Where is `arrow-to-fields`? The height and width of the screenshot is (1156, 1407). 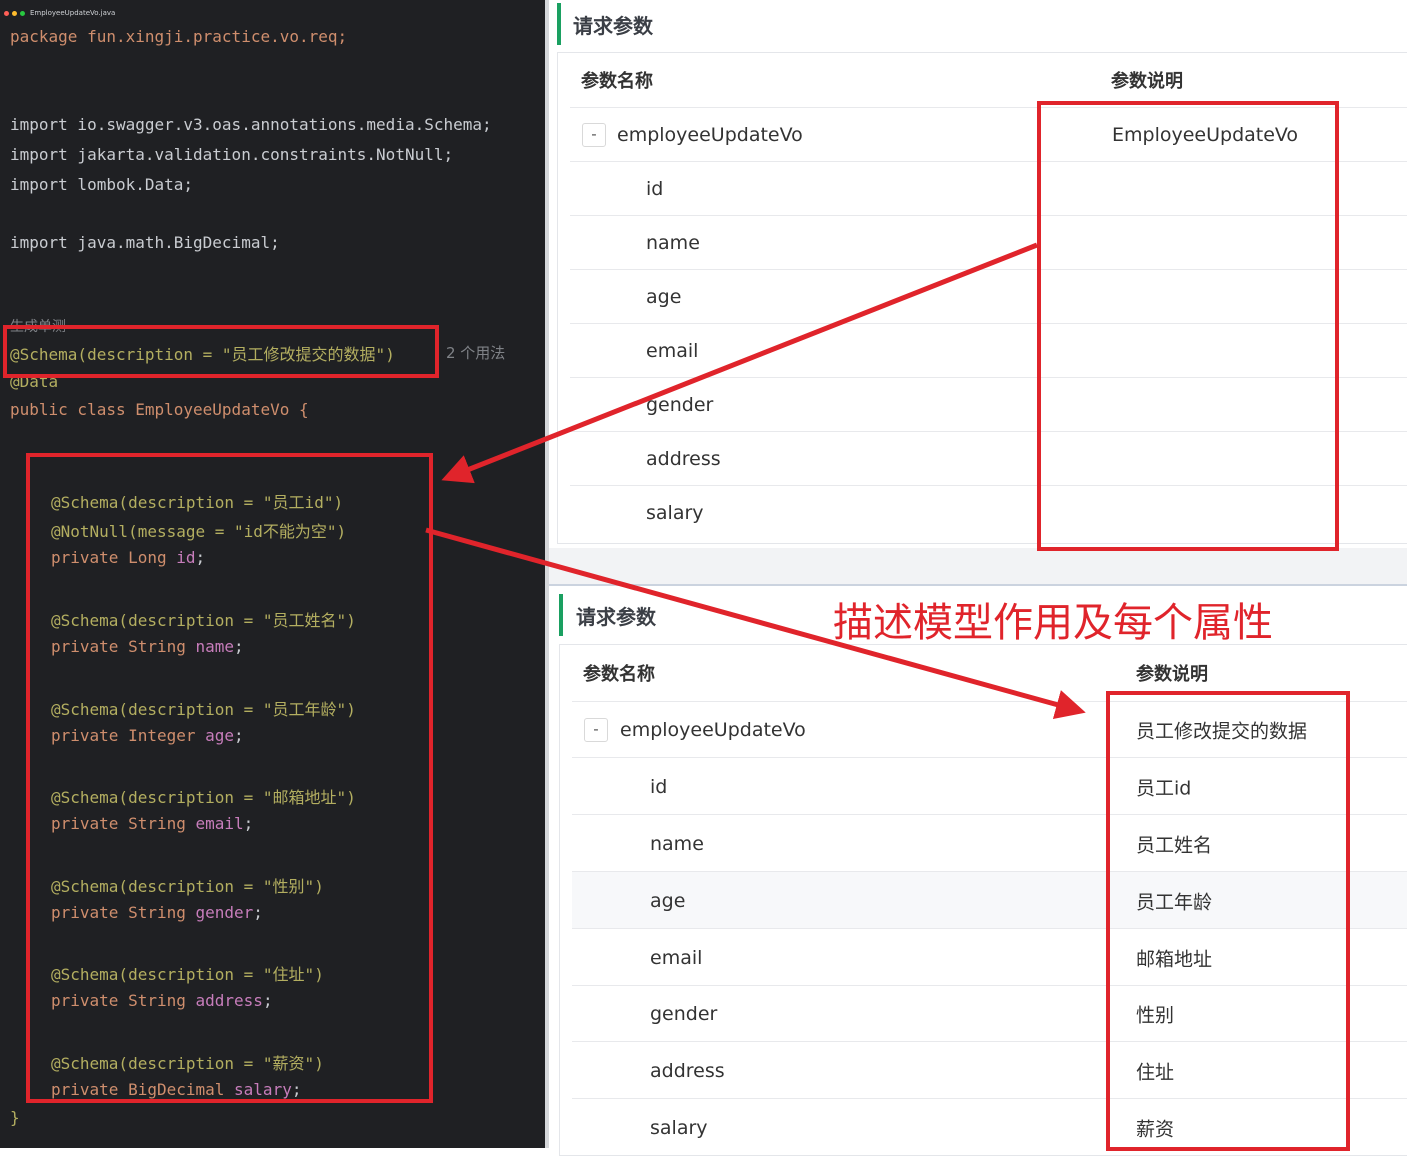
arrow-to-fields is located at coordinates (739, 363).